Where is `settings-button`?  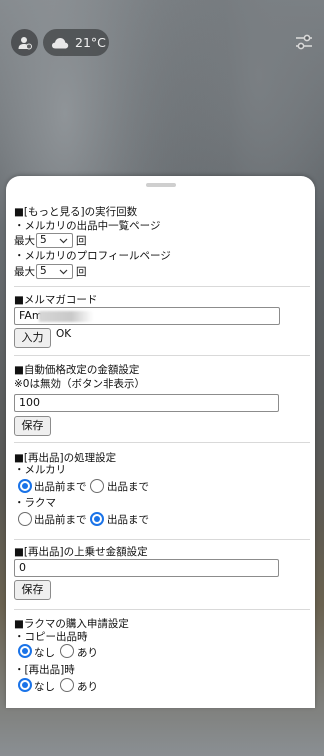 settings-button is located at coordinates (304, 42).